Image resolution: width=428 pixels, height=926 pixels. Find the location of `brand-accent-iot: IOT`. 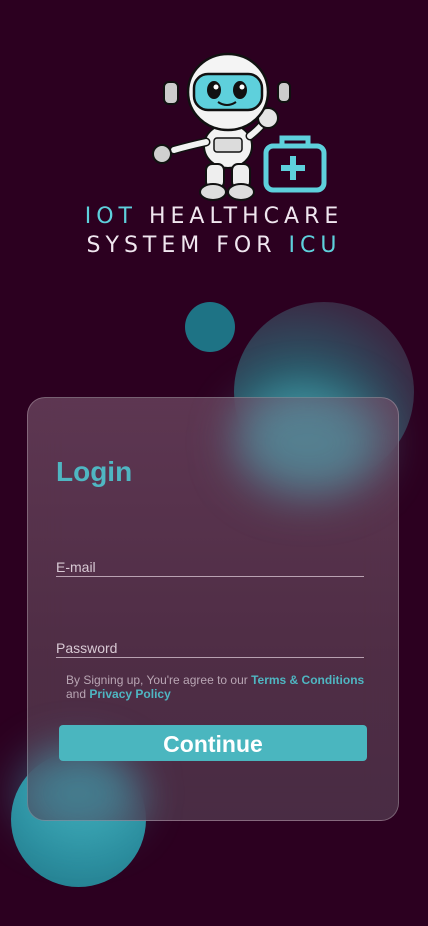

brand-accent-iot: IOT is located at coordinates (110, 216).